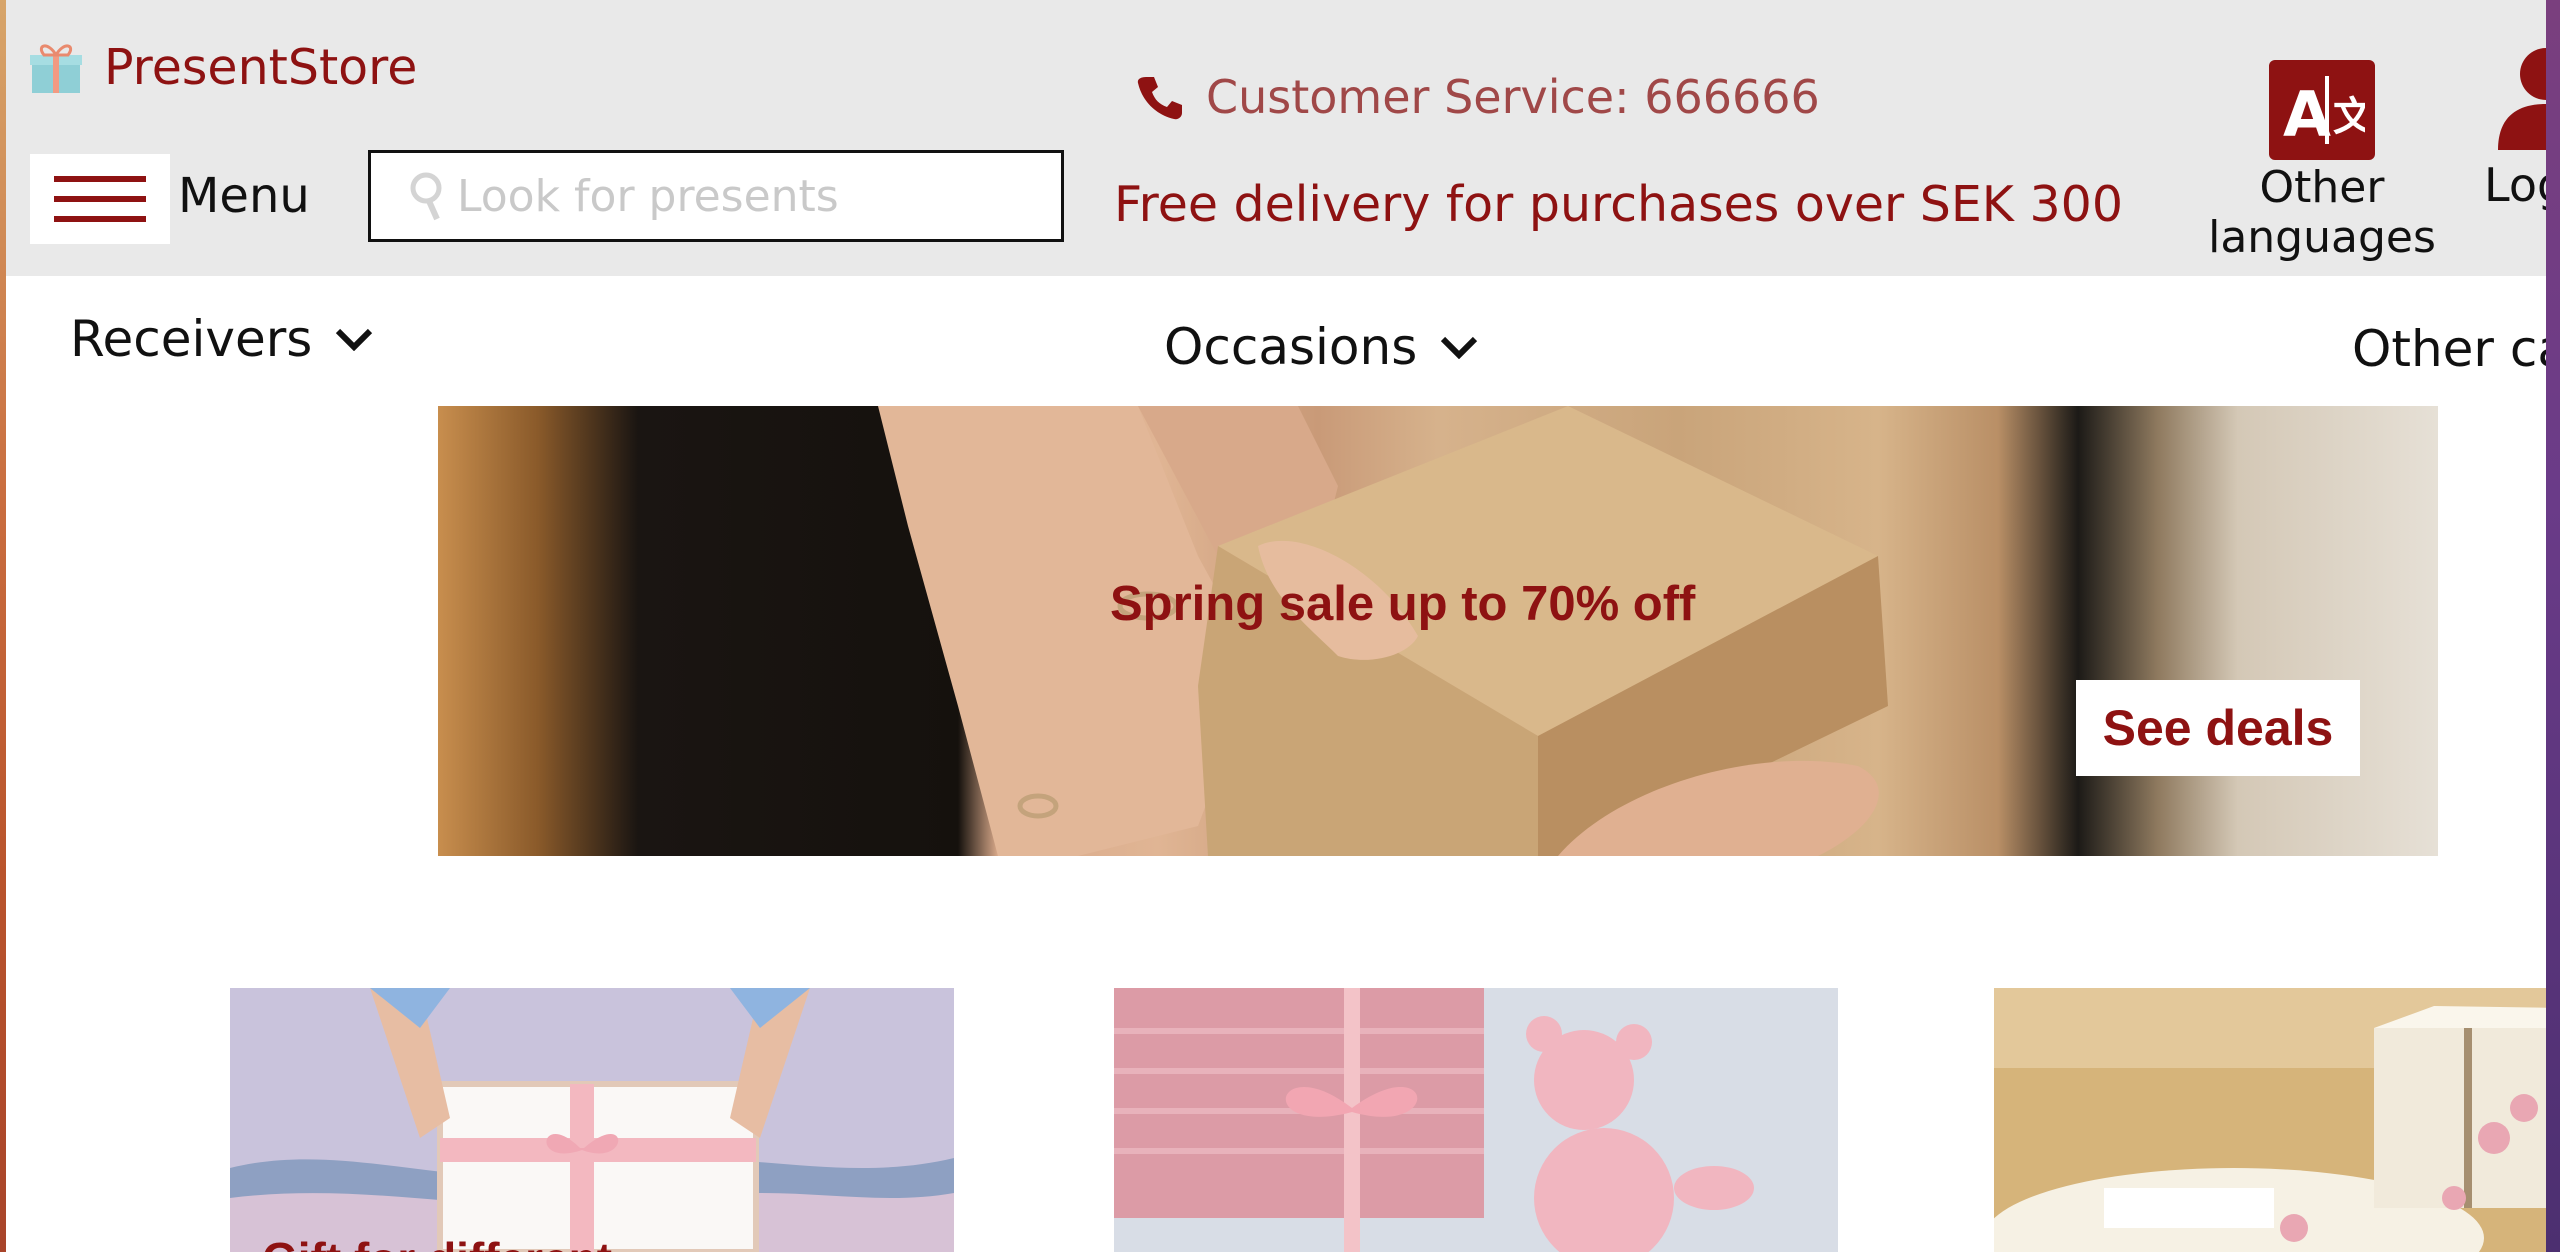  Describe the element at coordinates (1619, 204) in the screenshot. I see `free-delivery-notice: Free delivery for purchases over SEK 300` at that location.